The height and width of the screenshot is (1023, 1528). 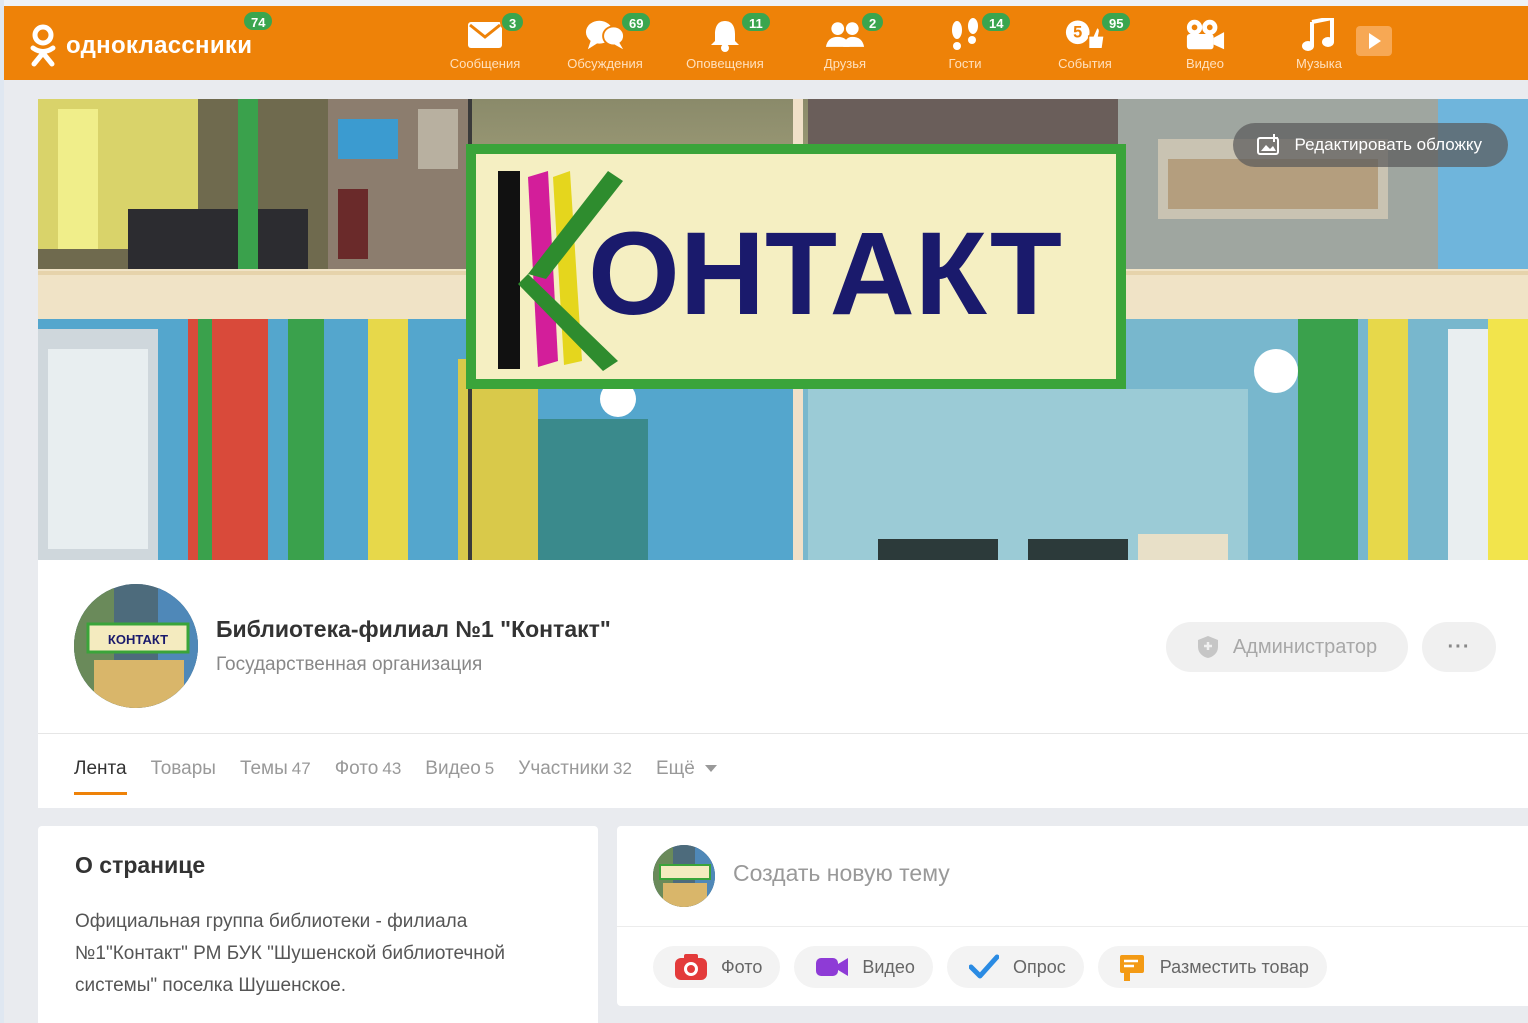 What do you see at coordinates (983, 966) in the screenshot?
I see `checkmark-icon` at bounding box center [983, 966].